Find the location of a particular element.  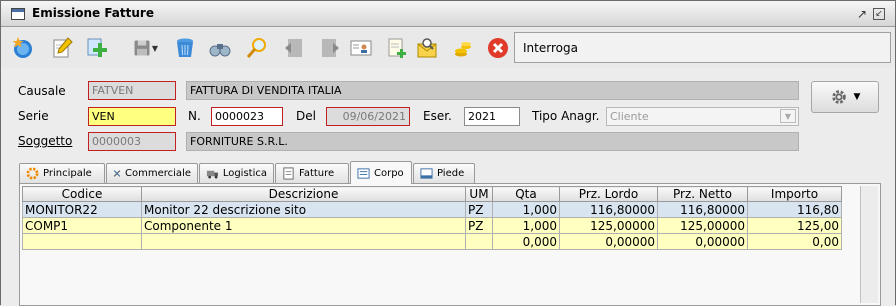

tab-principale: Principale is located at coordinates (62, 173).